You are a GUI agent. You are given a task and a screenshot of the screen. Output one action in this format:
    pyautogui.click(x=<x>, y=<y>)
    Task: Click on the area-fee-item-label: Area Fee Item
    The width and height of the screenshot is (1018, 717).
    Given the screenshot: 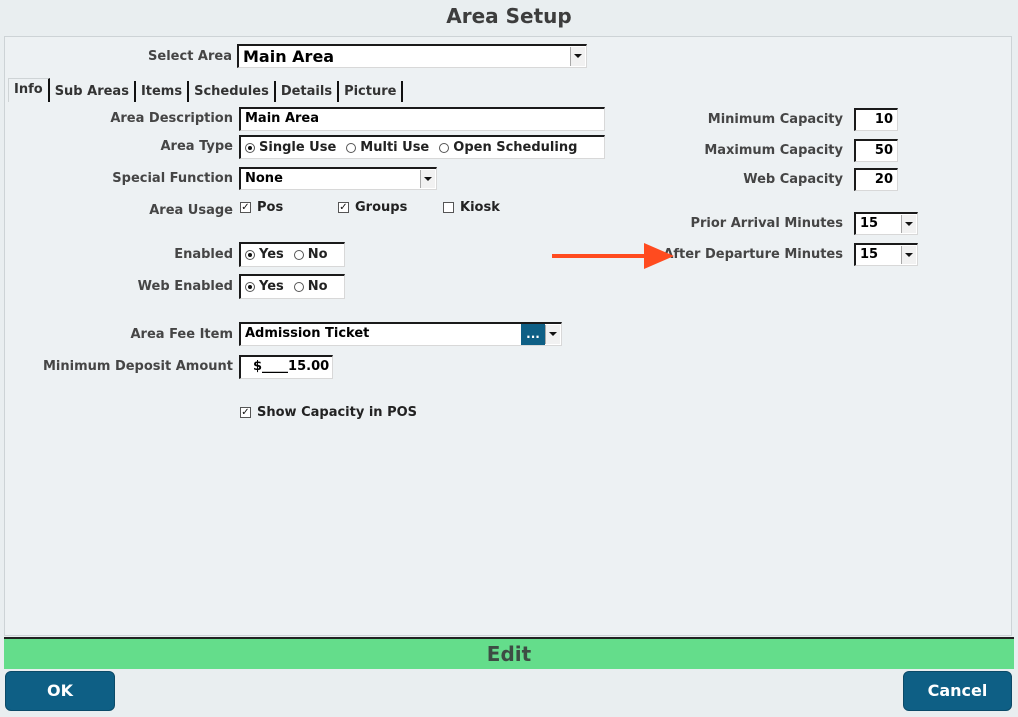 What is the action you would take?
    pyautogui.click(x=181, y=334)
    